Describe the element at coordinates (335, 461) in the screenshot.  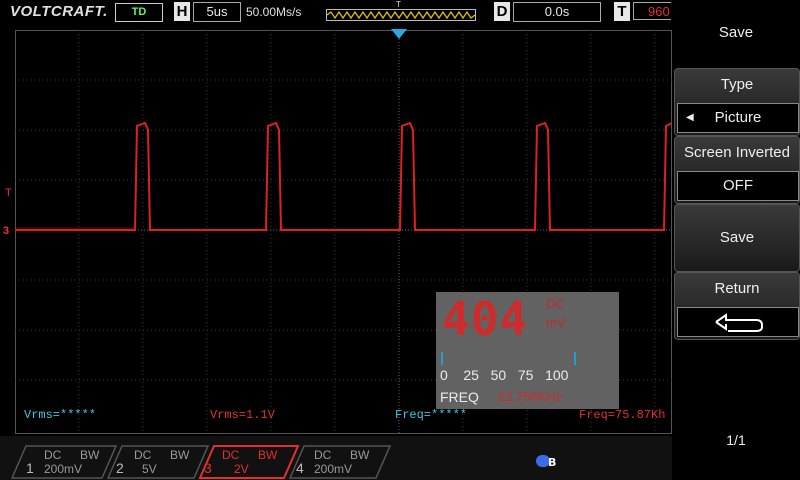
I see `channel-4-tab: 4 DC BW 200mV` at that location.